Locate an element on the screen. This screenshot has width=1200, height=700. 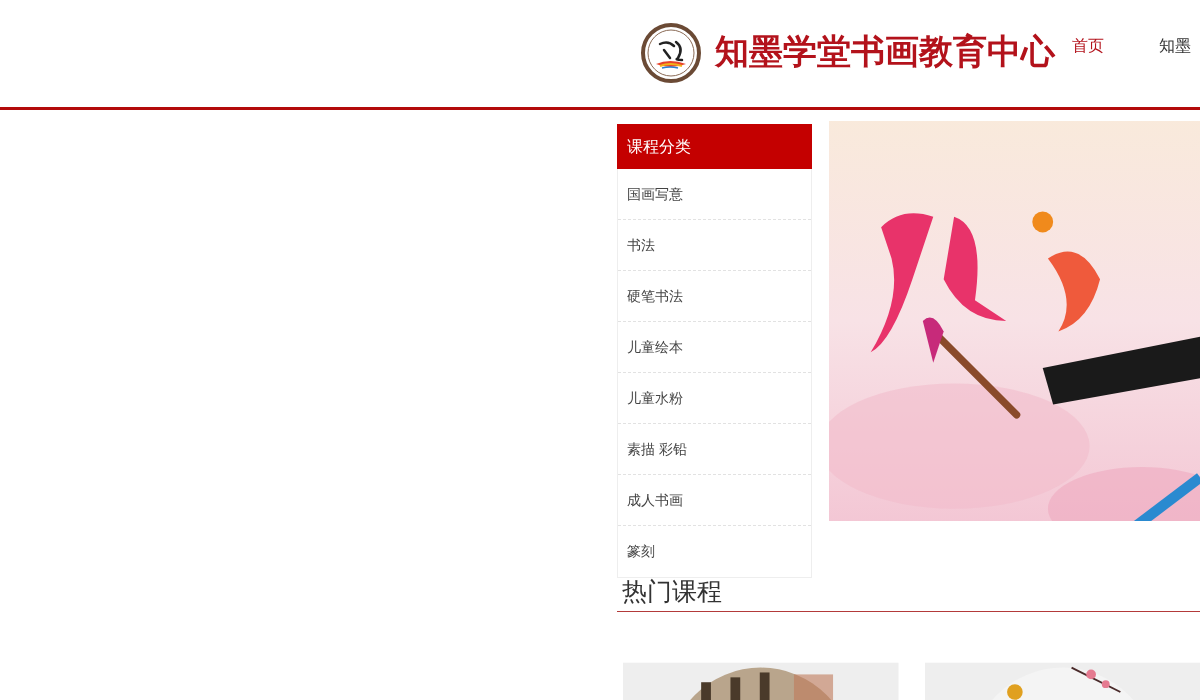
category-header: 课程分类 is located at coordinates (714, 146).